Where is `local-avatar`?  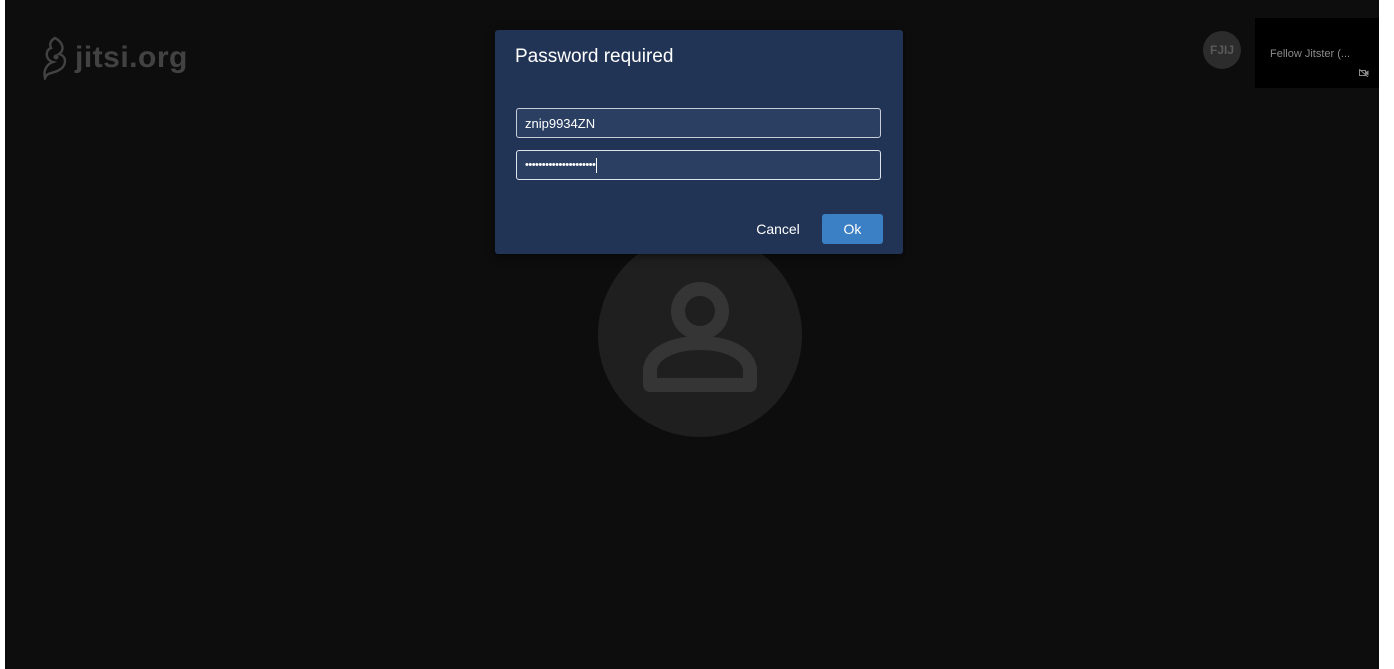
local-avatar is located at coordinates (700, 335).